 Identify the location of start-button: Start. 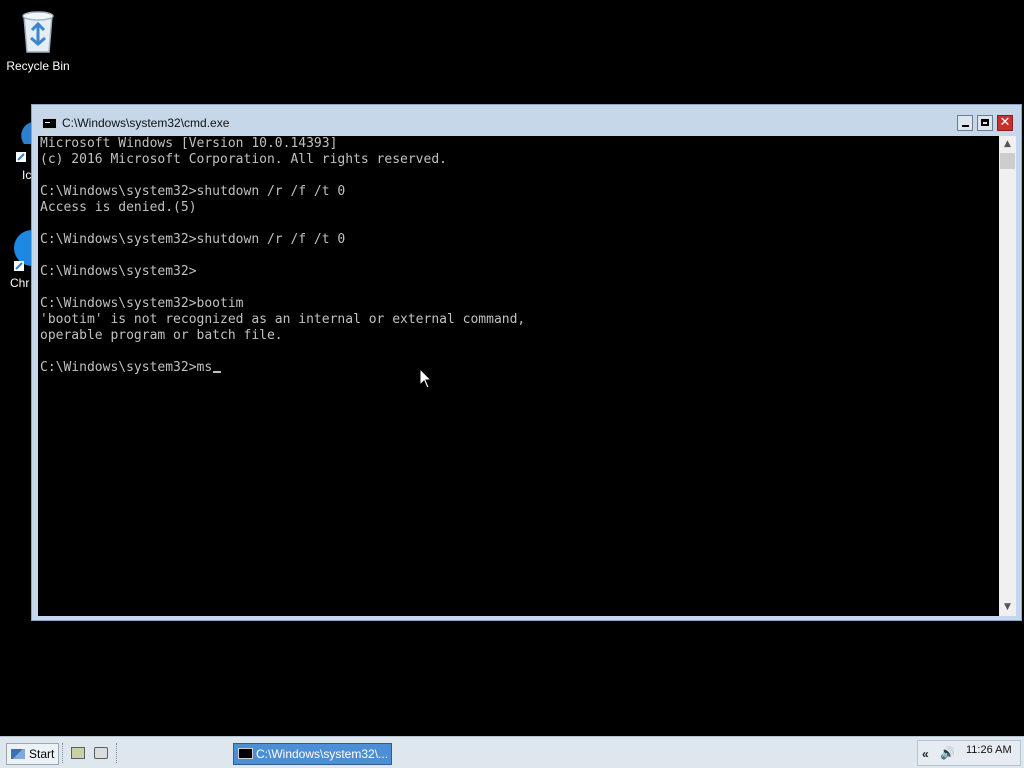
(33, 754).